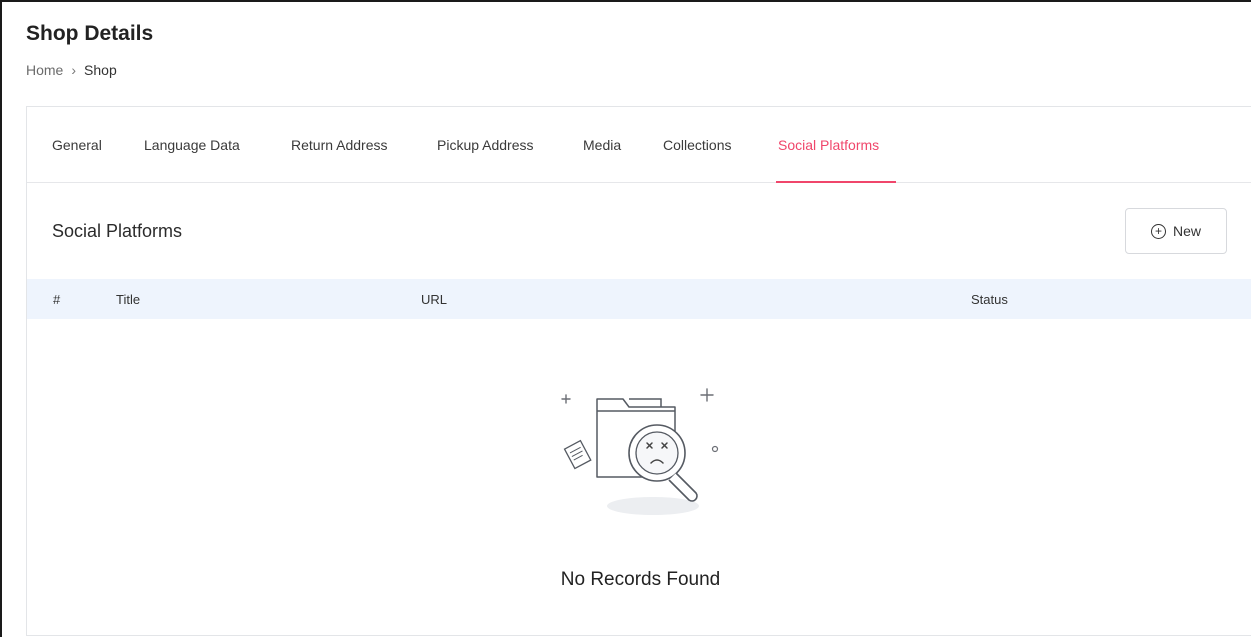 This screenshot has width=1251, height=637. Describe the element at coordinates (828, 145) in the screenshot. I see `tab-social-platforms: Social Platforms` at that location.